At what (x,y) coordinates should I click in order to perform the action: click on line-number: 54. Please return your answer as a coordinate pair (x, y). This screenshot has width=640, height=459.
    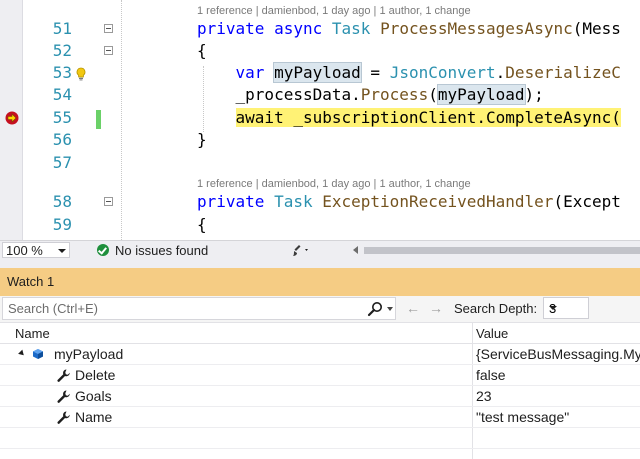
    Looking at the image, I should click on (62, 94).